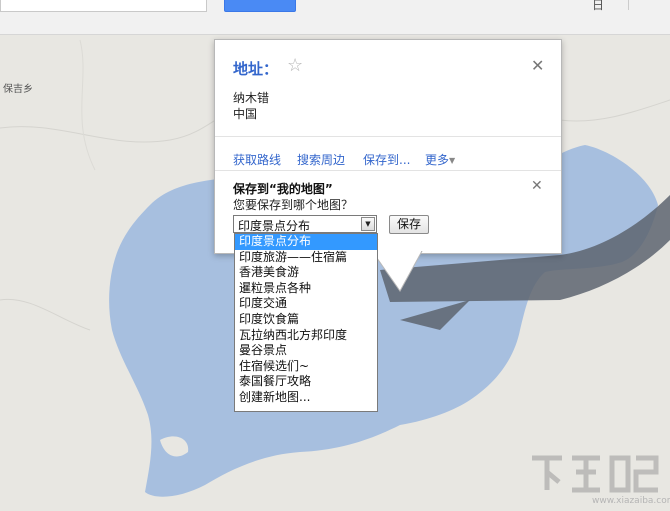  I want to click on popup-title: 地址：, so click(256, 69).